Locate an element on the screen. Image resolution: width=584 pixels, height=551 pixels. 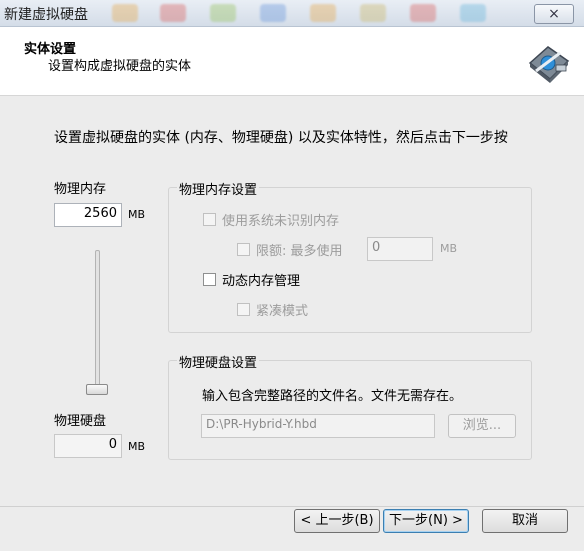
limit-value-input: 0 is located at coordinates (400, 249).